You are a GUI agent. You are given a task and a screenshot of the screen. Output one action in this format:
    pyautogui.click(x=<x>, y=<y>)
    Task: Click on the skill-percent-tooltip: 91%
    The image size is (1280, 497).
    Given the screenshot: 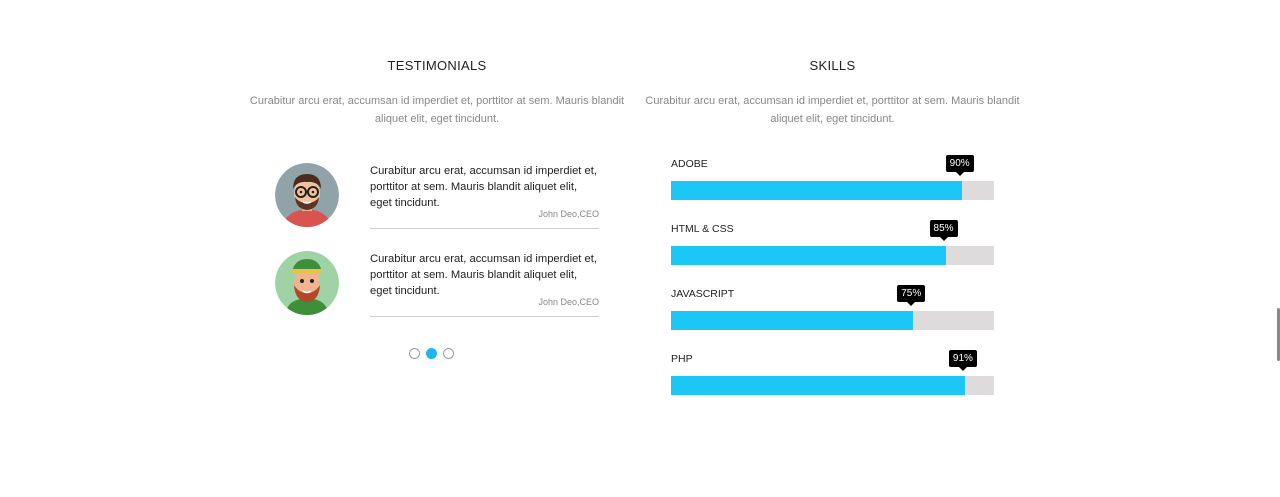 What is the action you would take?
    pyautogui.click(x=962, y=360)
    